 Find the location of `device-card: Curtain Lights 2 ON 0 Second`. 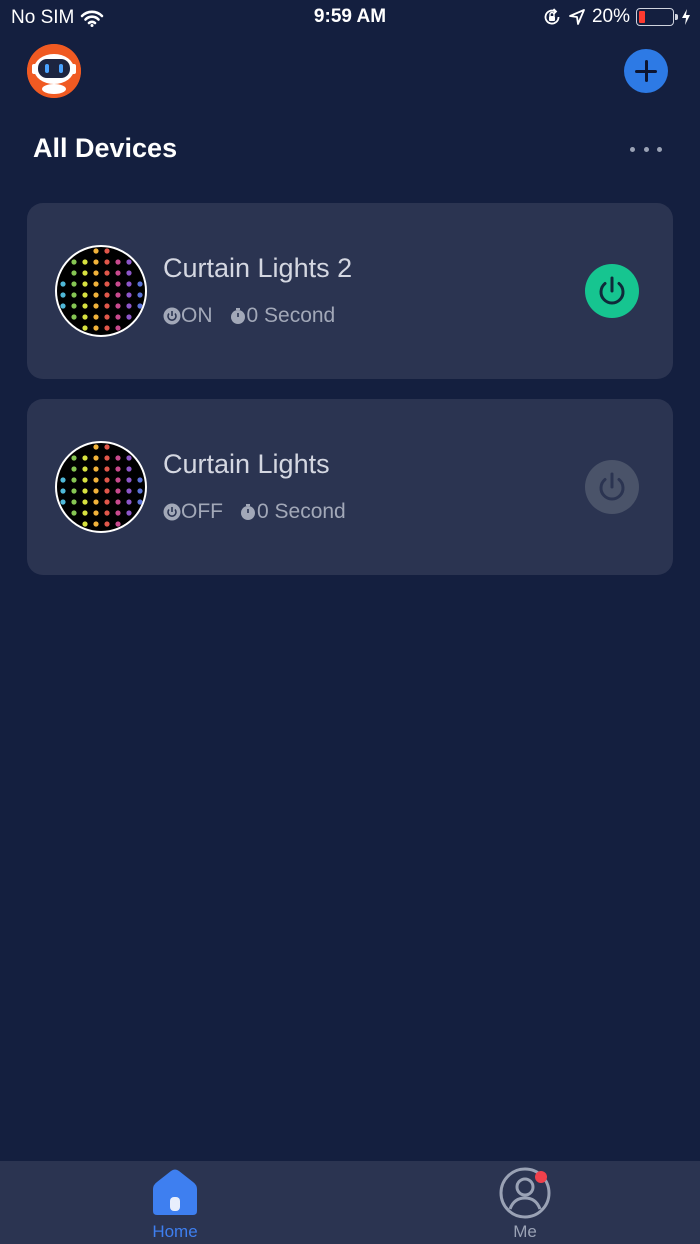

device-card: Curtain Lights 2 ON 0 Second is located at coordinates (350, 291).